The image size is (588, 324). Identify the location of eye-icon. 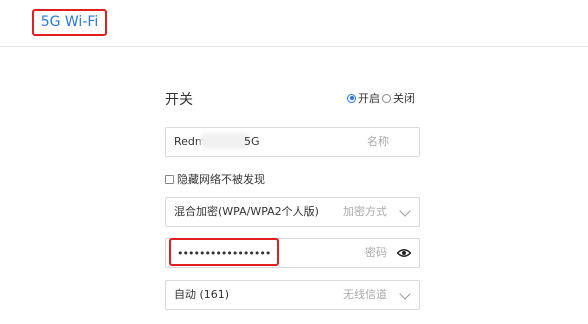
(404, 253).